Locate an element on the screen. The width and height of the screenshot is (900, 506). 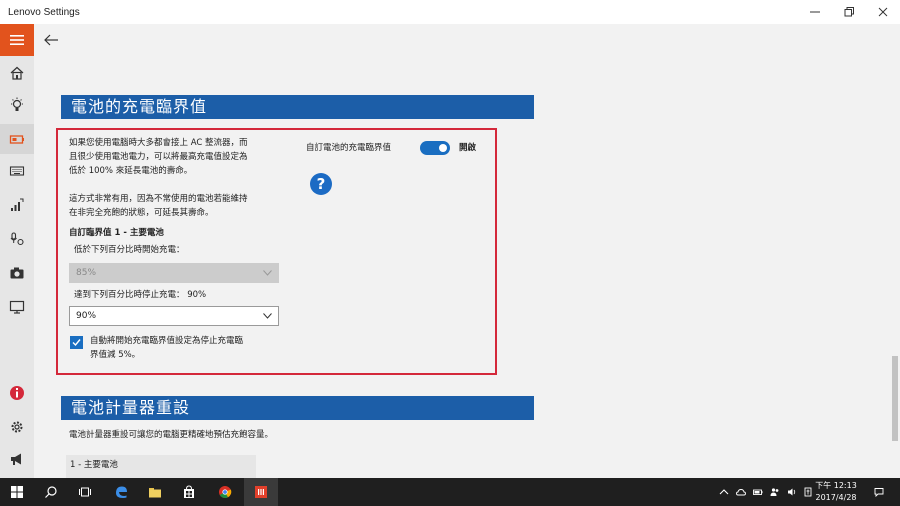
store-button is located at coordinates (189, 492).